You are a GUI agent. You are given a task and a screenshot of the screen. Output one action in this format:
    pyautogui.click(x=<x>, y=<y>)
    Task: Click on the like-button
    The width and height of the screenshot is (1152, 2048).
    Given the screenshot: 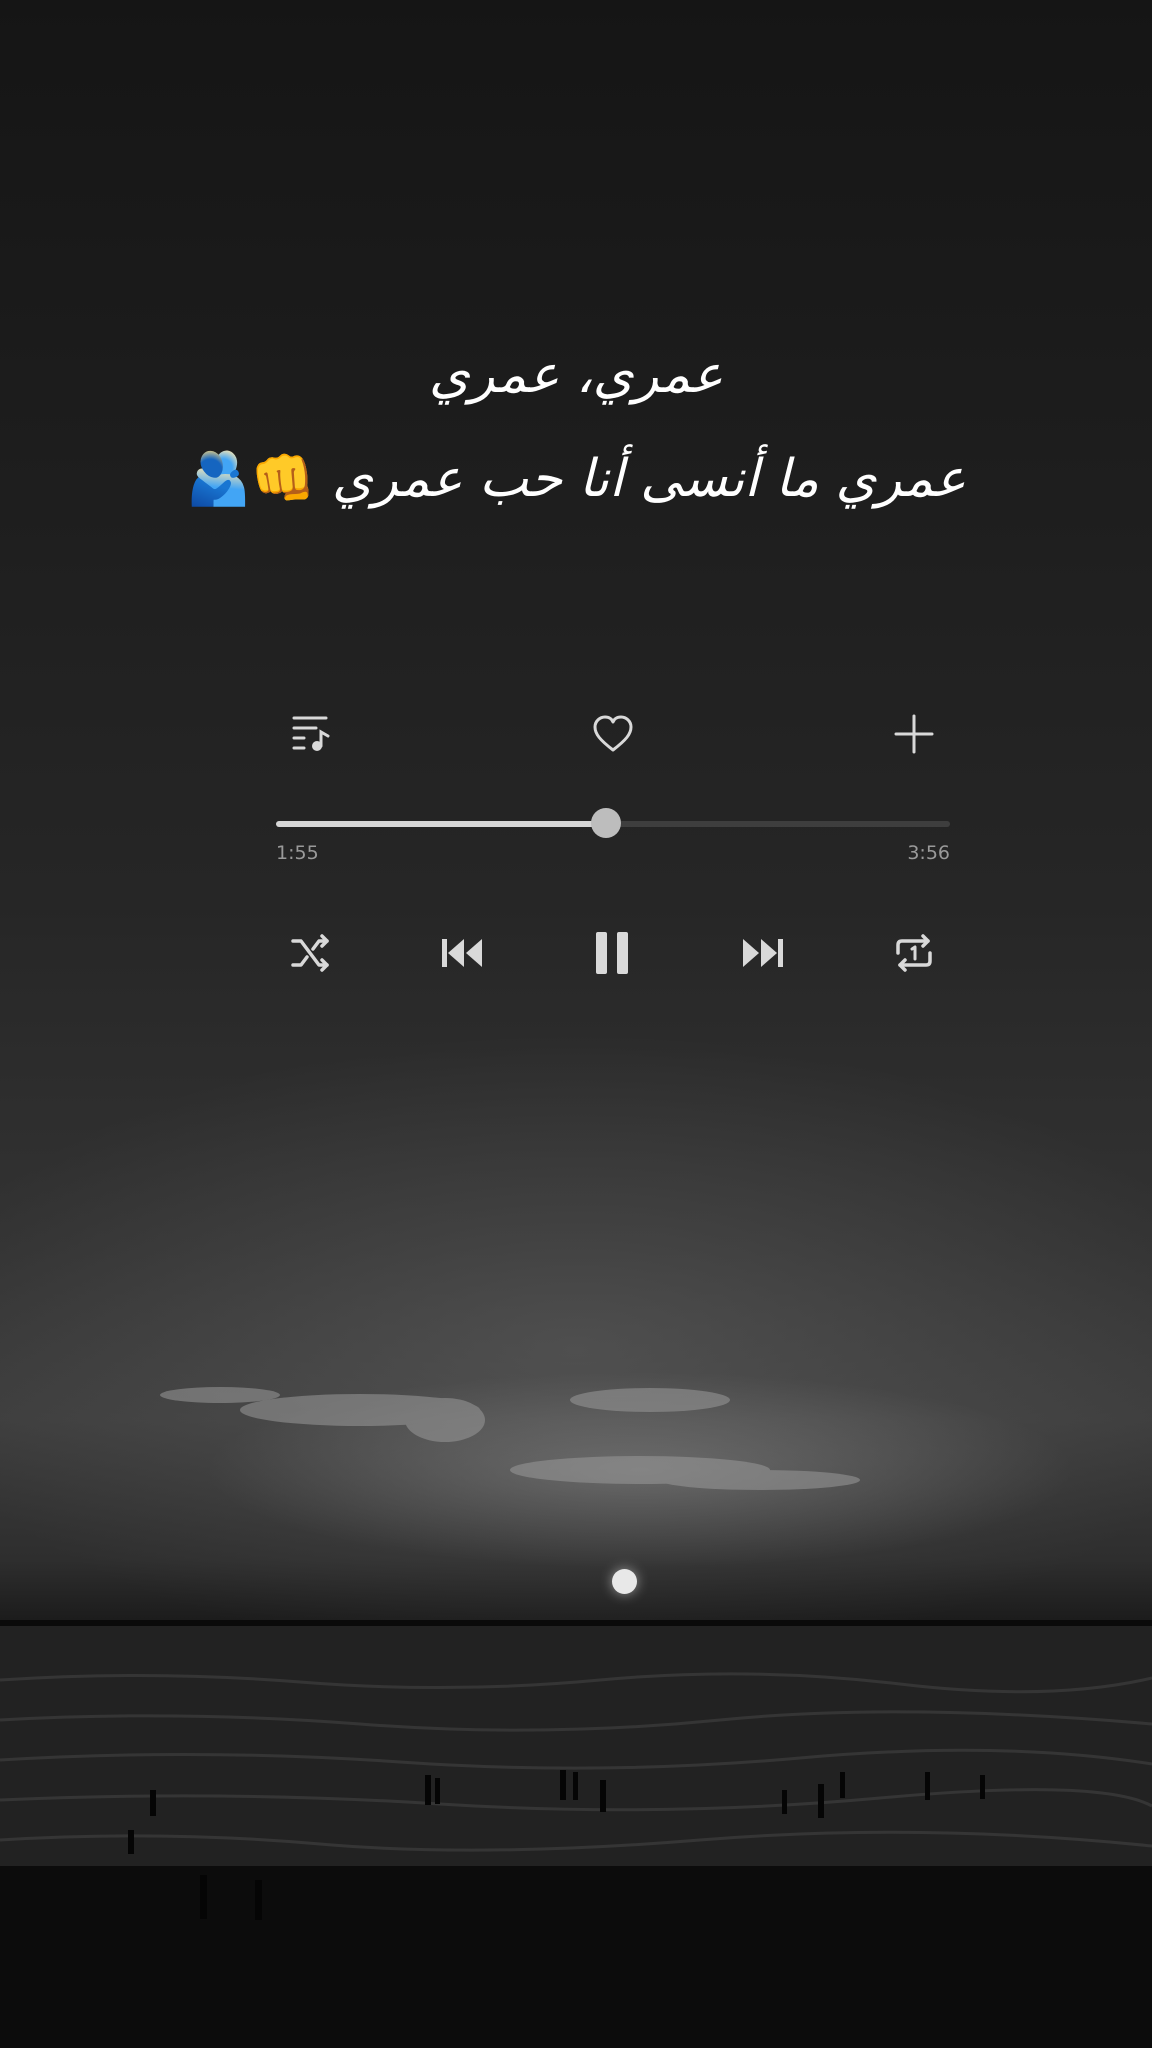 What is the action you would take?
    pyautogui.click(x=613, y=734)
    